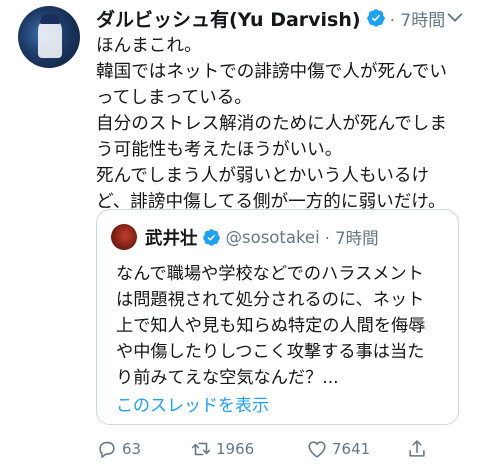  I want to click on reply-button: 63, so click(143, 449).